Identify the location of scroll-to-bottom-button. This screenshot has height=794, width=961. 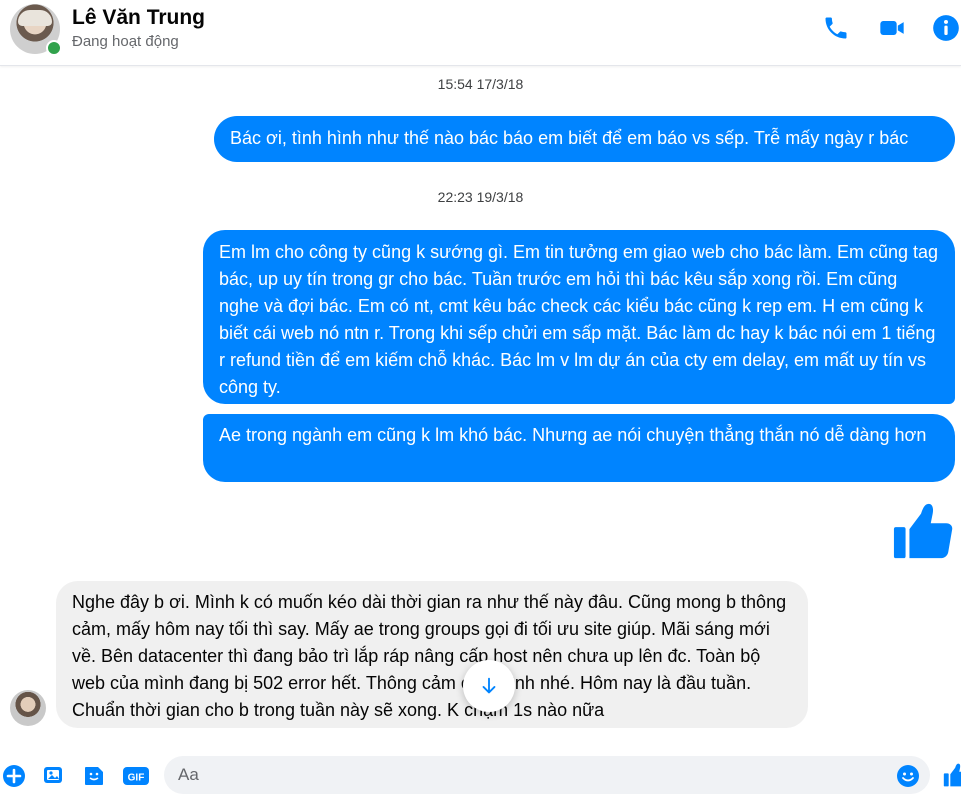
(489, 686).